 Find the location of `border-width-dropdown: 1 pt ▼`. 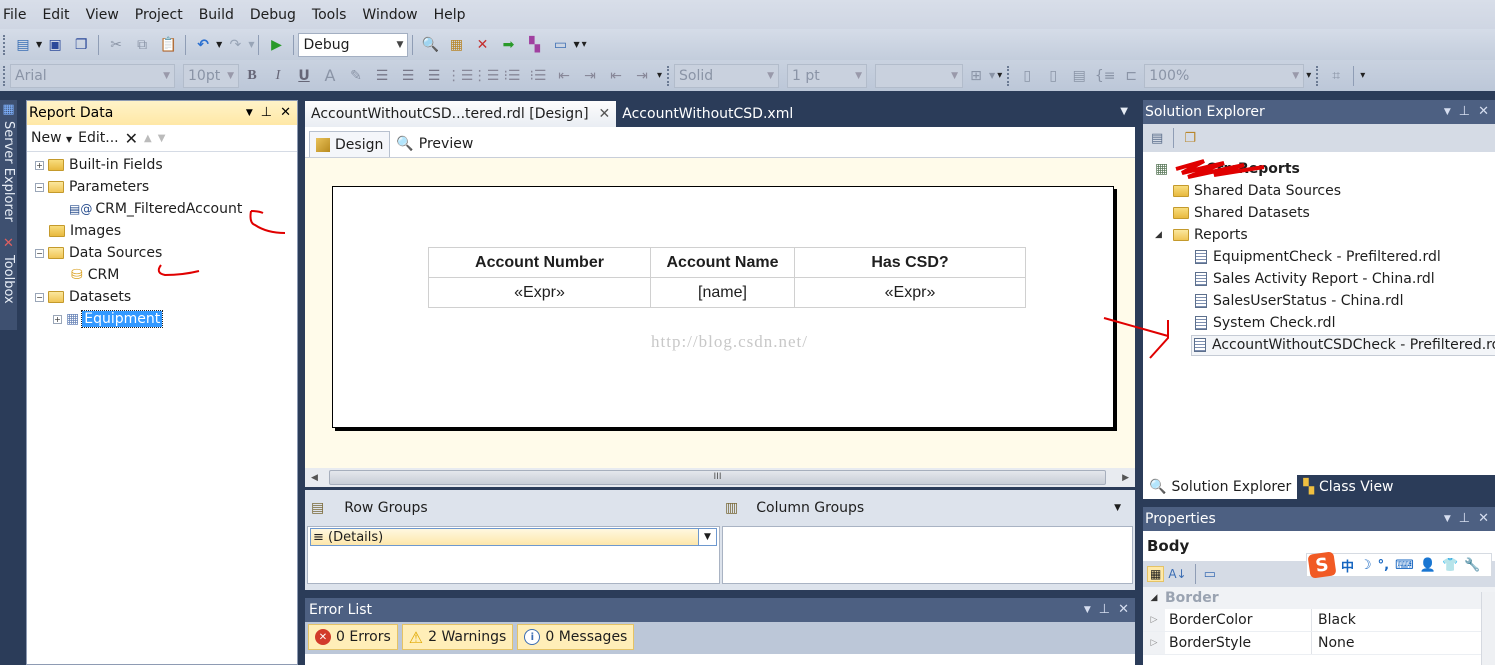

border-width-dropdown: 1 pt ▼ is located at coordinates (827, 75).